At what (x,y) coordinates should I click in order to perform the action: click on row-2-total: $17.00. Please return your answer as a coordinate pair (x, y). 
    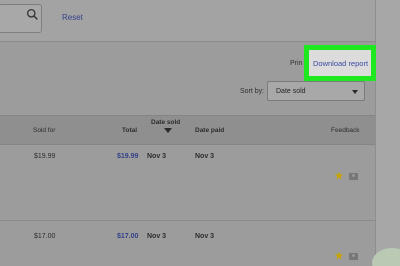
    Looking at the image, I should click on (127, 236).